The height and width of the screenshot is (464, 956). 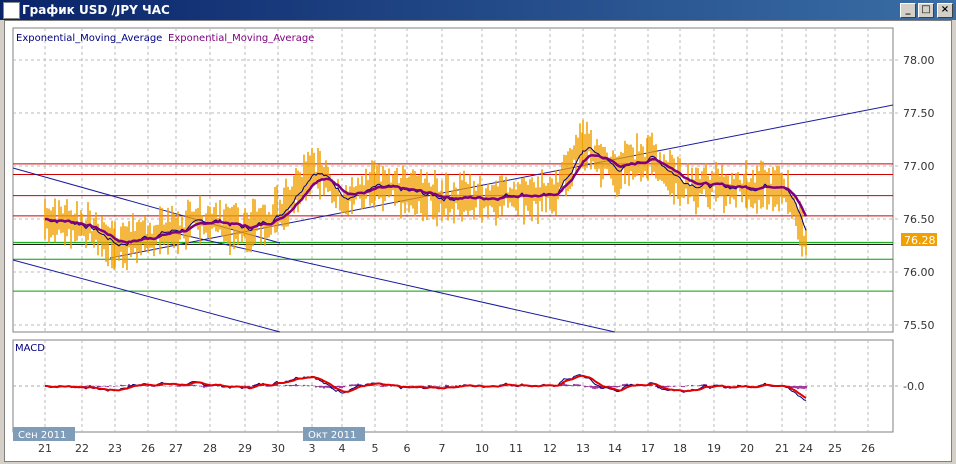 What do you see at coordinates (516, 448) in the screenshot?
I see `date-label: 11` at bounding box center [516, 448].